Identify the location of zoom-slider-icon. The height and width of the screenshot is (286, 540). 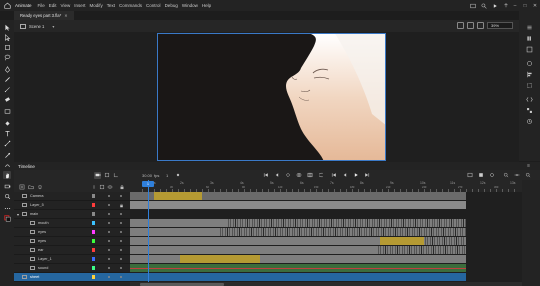
(516, 175).